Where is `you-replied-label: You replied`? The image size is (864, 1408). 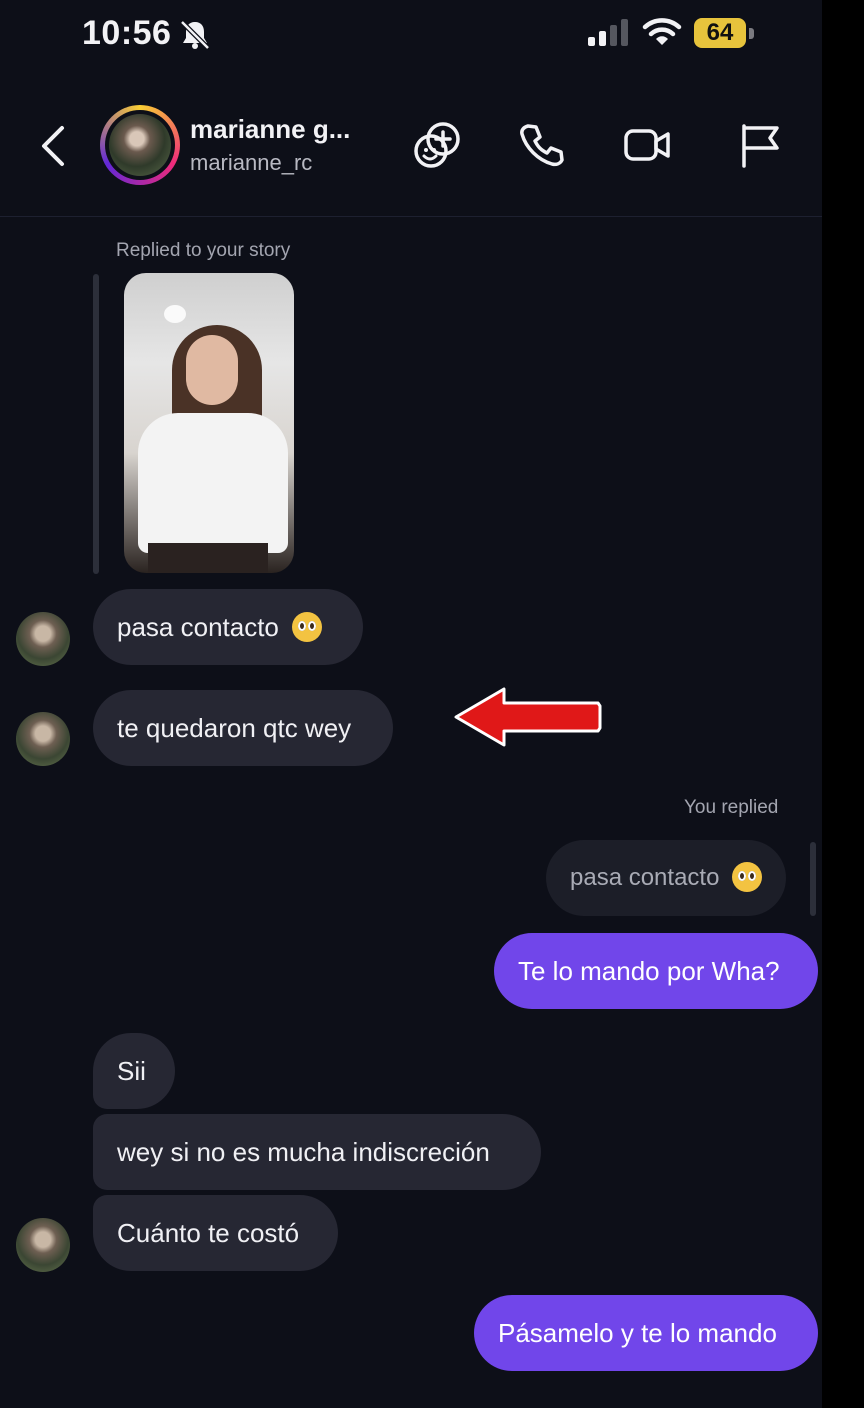
you-replied-label: You replied is located at coordinates (731, 807).